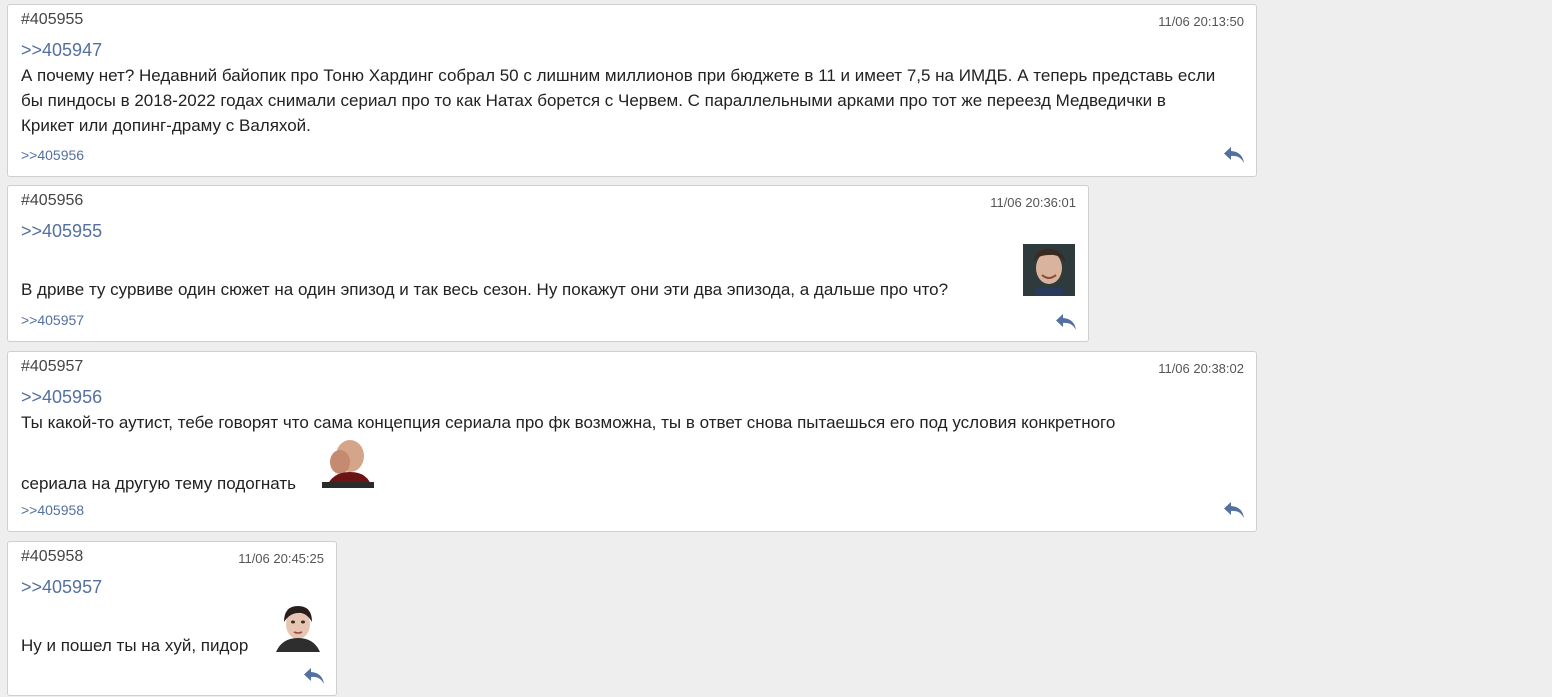  What do you see at coordinates (52, 320) in the screenshot?
I see `answer-link: >>405957` at bounding box center [52, 320].